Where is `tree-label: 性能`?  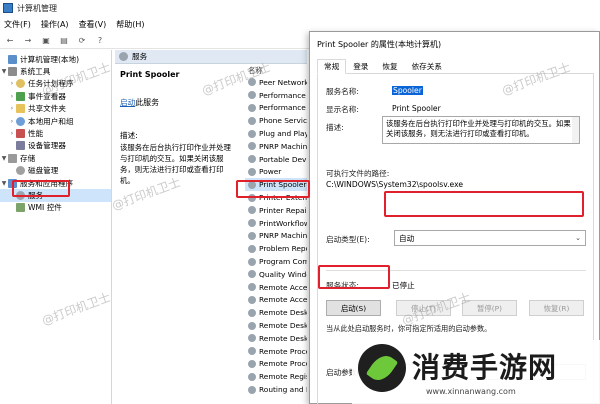
tree-label: 性能 is located at coordinates (36, 134).